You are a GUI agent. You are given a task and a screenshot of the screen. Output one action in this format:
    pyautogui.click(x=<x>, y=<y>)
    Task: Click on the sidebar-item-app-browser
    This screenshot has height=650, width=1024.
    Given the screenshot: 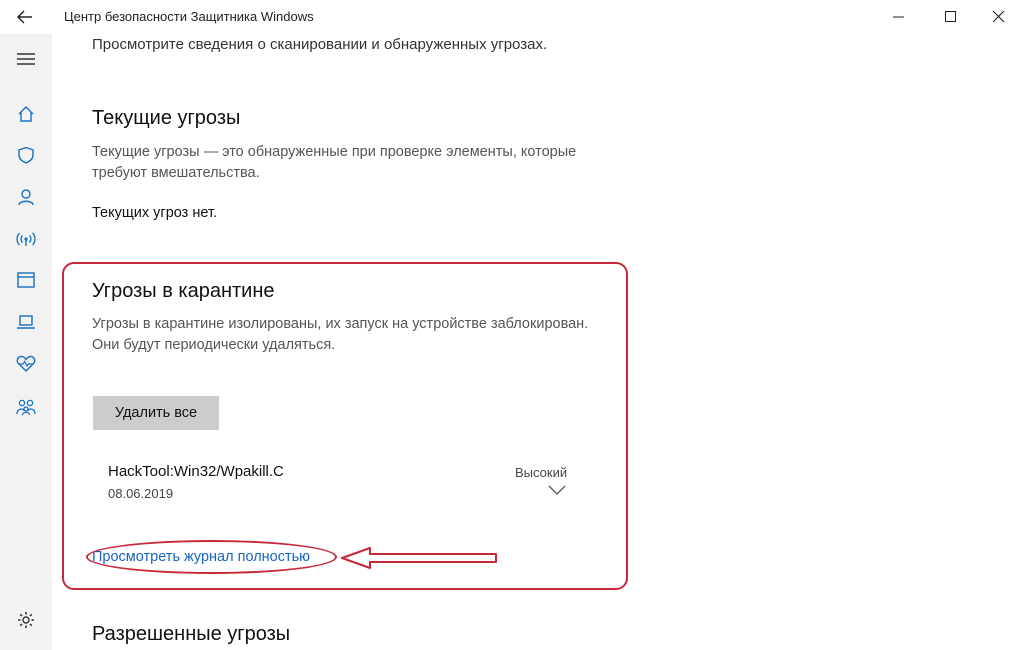 What is the action you would take?
    pyautogui.click(x=26, y=280)
    